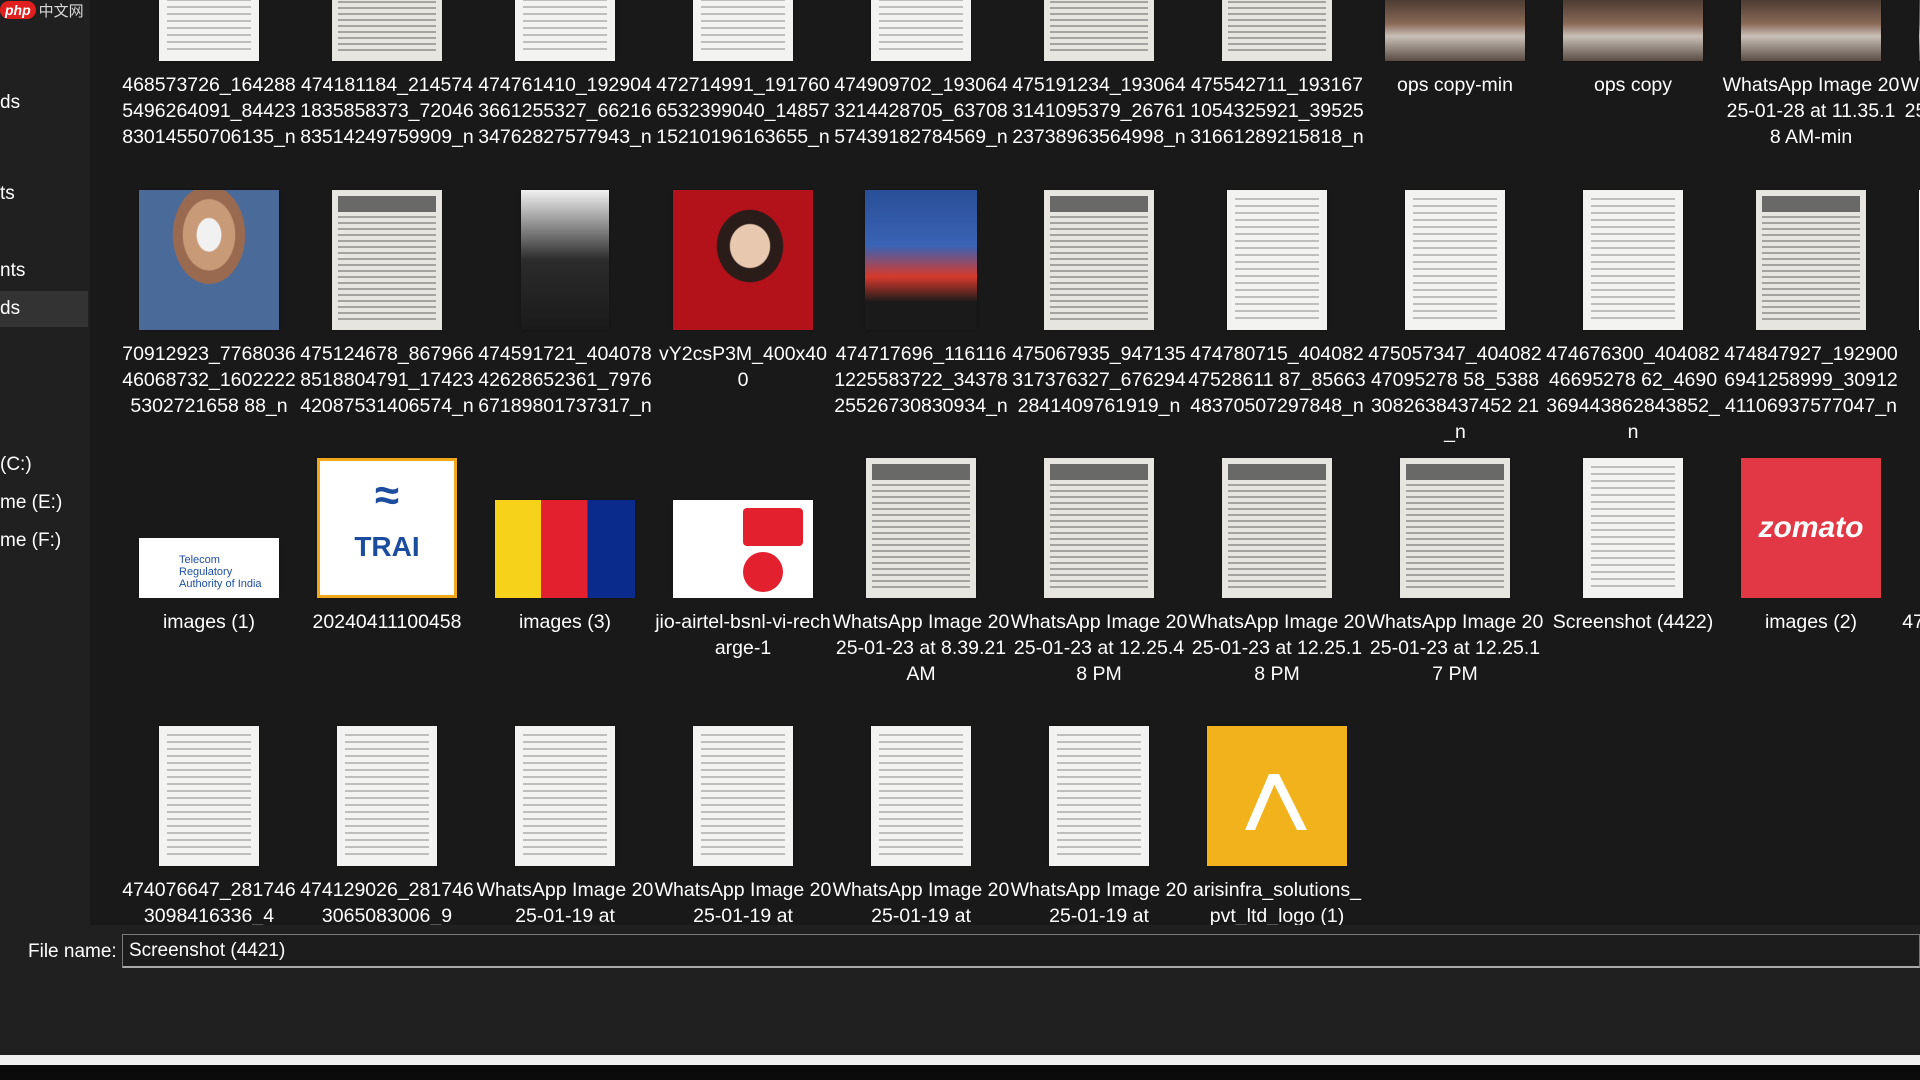 This screenshot has width=1920, height=1080. Describe the element at coordinates (1276, 902) in the screenshot. I see `file-name-text: arisinfra_solutions_pvt_ltd_logo (1)` at that location.